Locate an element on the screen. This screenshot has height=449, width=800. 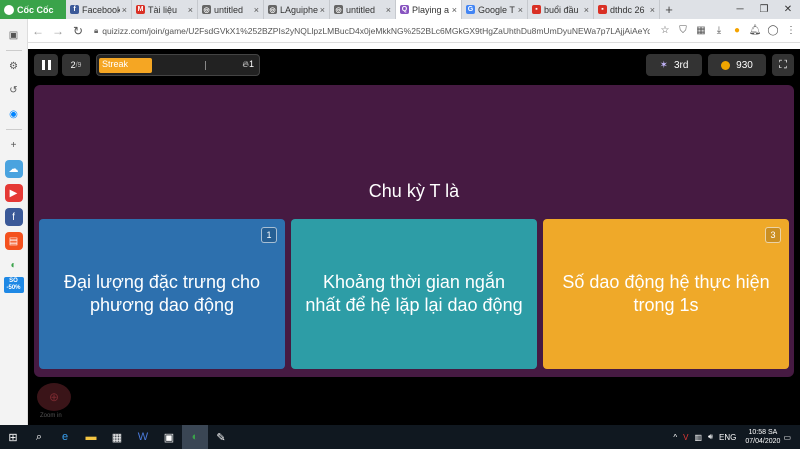
system-tray: ^ V ▥ 🔊︎ ENG 10:58 SA 07/04/2020 ▭ is located at coordinates (732, 437).